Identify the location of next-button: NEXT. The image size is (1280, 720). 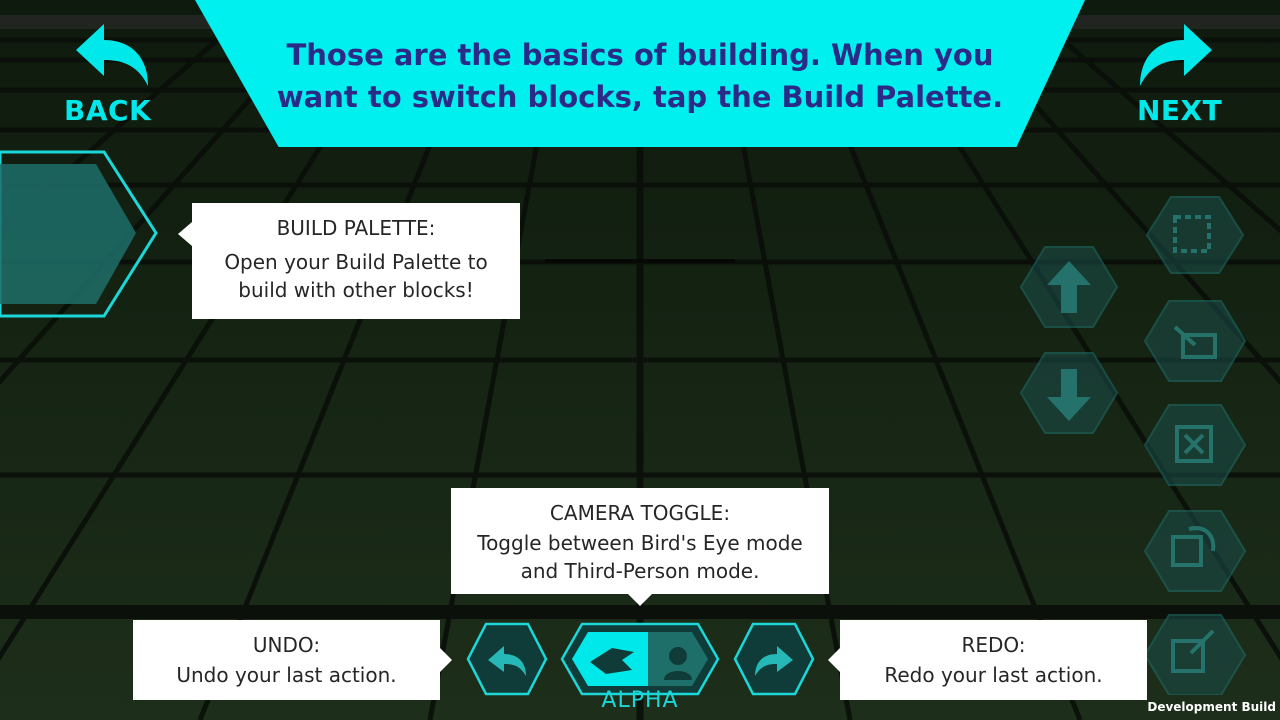
(1178, 72).